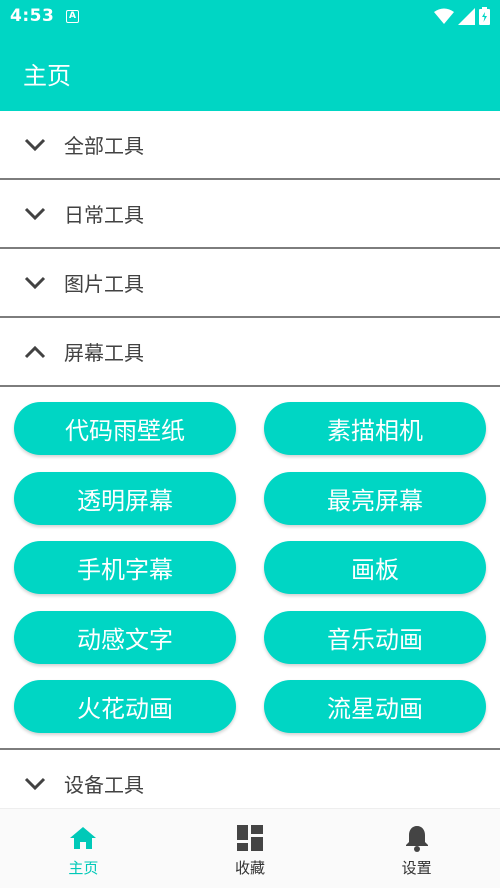  I want to click on section-daily-tools: 日常工具, so click(250, 214).